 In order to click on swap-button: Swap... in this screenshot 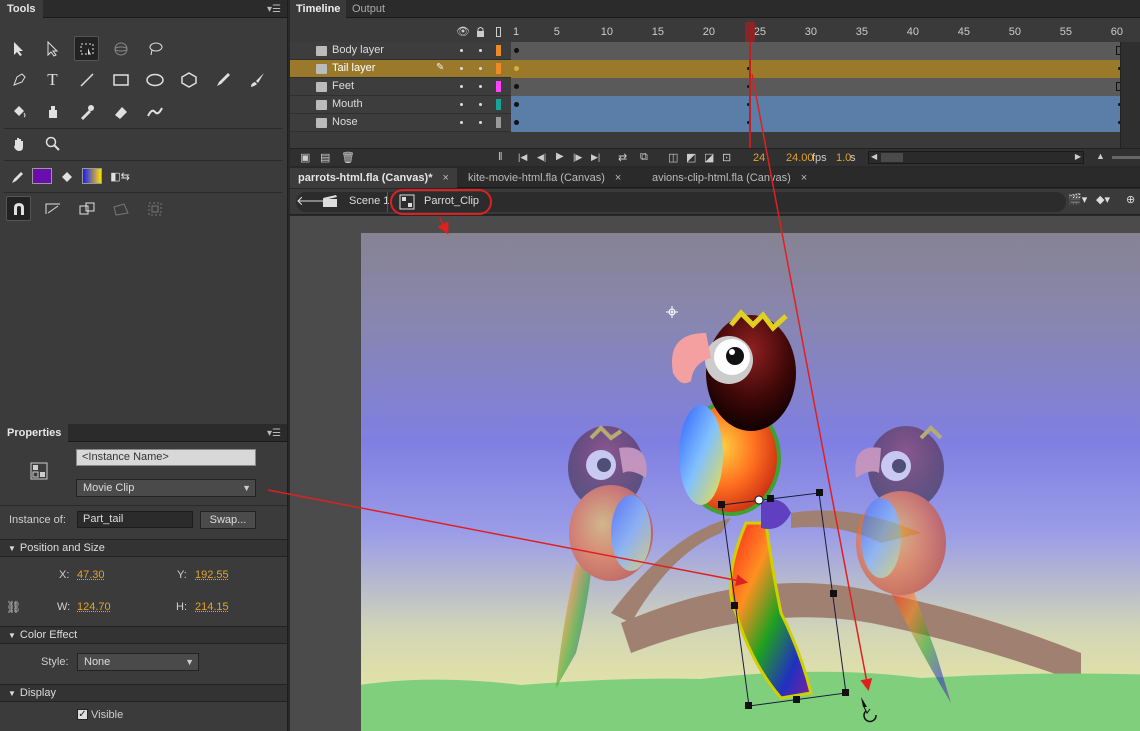, I will do `click(228, 520)`.